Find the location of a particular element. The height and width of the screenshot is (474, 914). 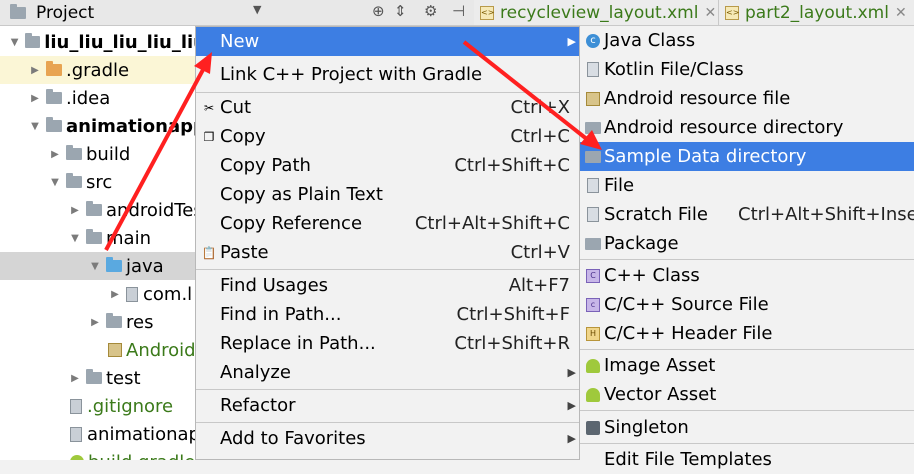

gear-icon: ⚙ is located at coordinates (430, 11).